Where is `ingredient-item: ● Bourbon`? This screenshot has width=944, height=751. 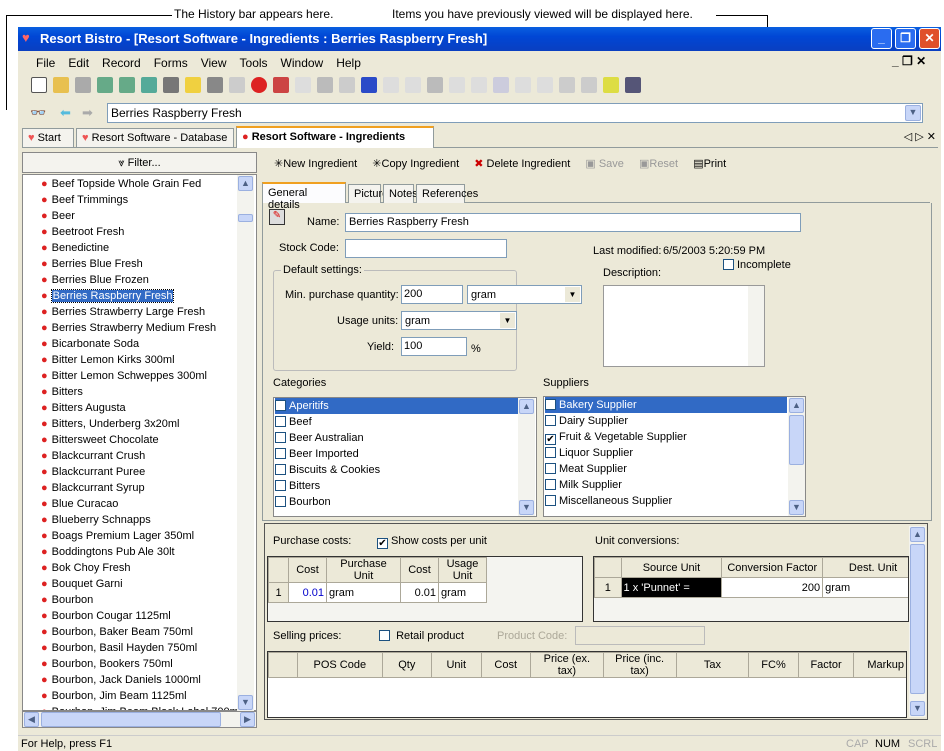
ingredient-item: ● Bourbon is located at coordinates (139, 600).